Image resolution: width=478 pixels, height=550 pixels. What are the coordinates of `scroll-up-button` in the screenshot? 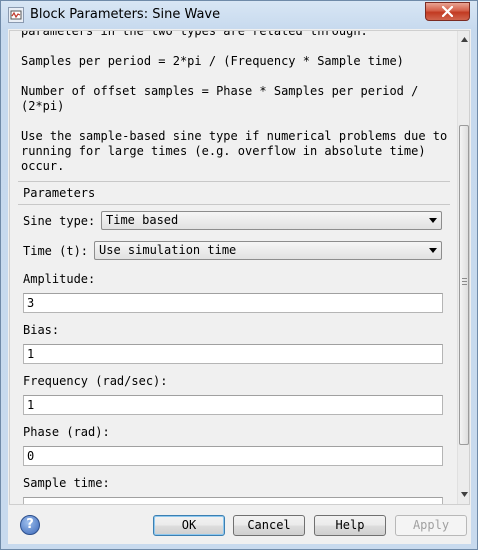 It's located at (463, 40).